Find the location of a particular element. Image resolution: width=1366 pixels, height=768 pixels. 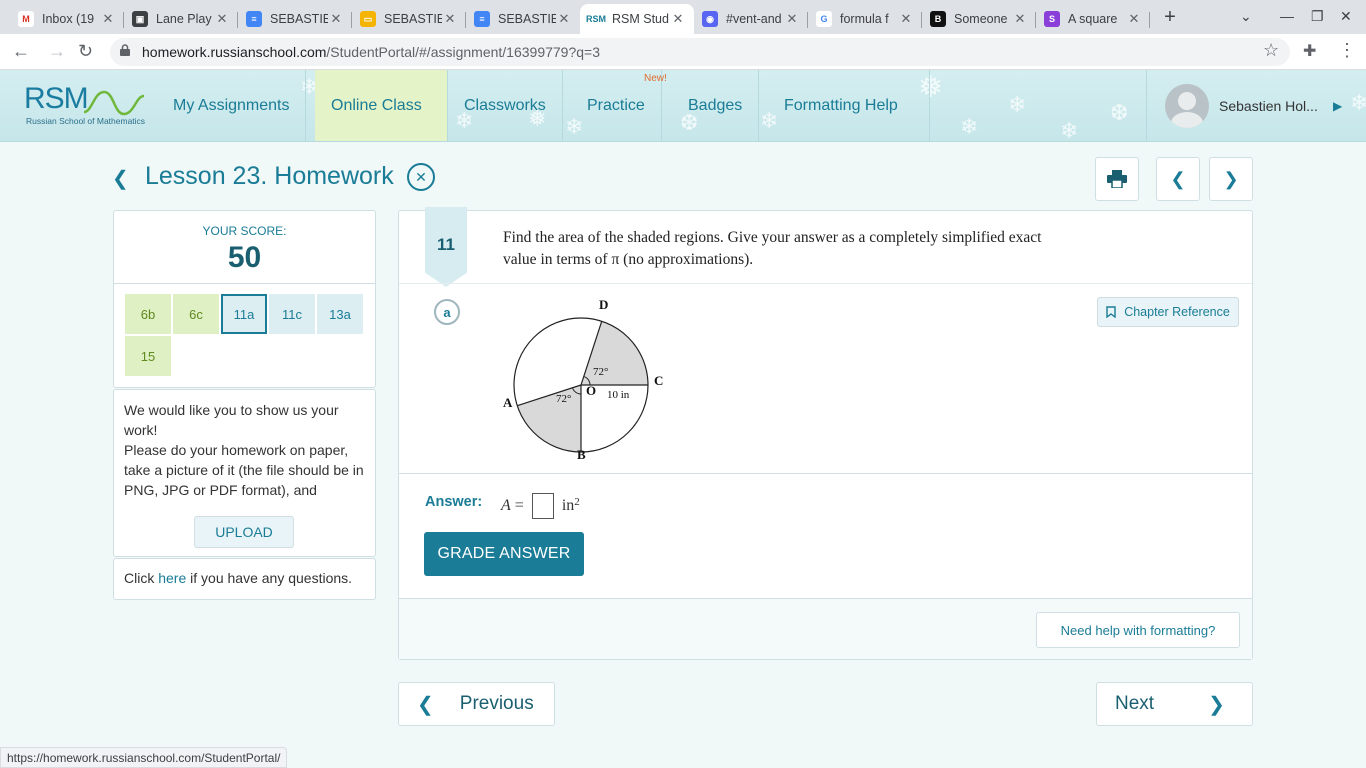

nav-badges: Badges is located at coordinates (716, 105).